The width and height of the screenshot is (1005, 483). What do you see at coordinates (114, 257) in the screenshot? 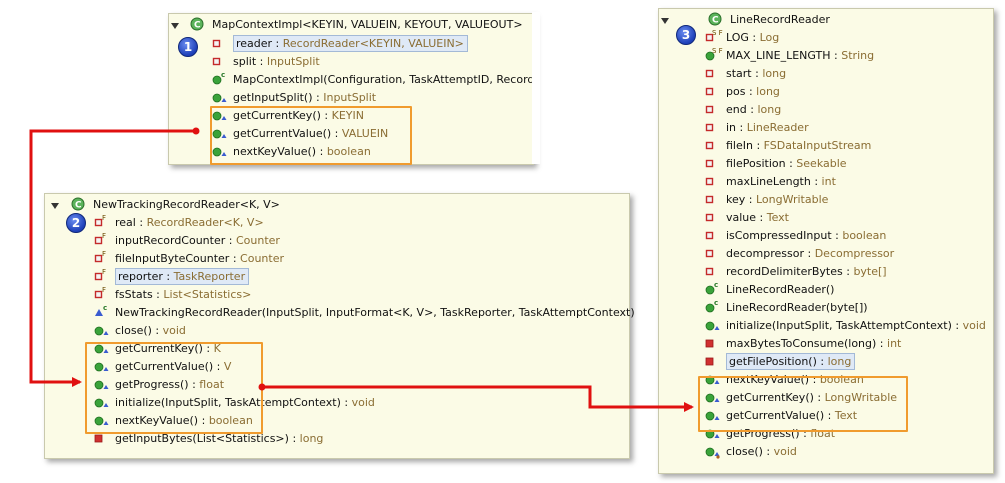
I see `arrow-mapcontext-to-tracking` at bounding box center [114, 257].